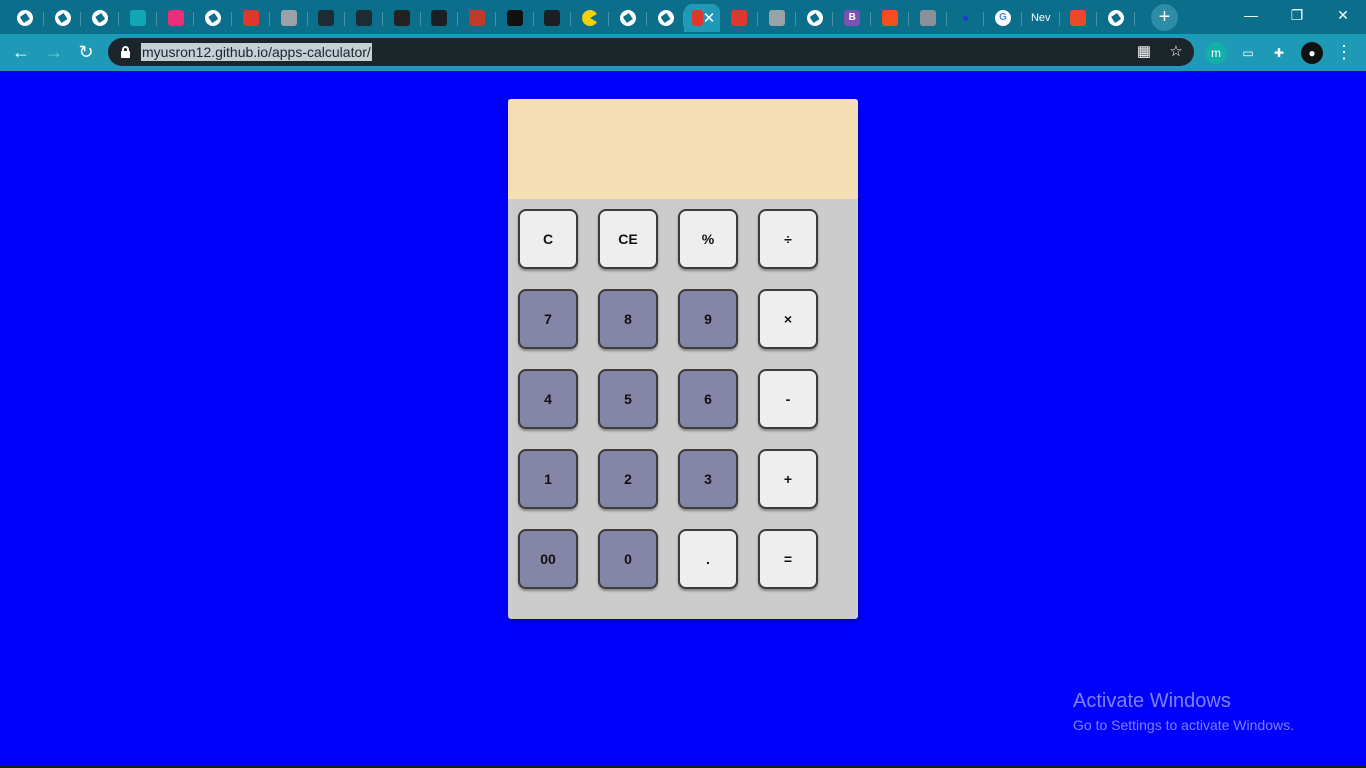 The height and width of the screenshot is (768, 1366). I want to click on orange-logo-icon, so click(1078, 18).